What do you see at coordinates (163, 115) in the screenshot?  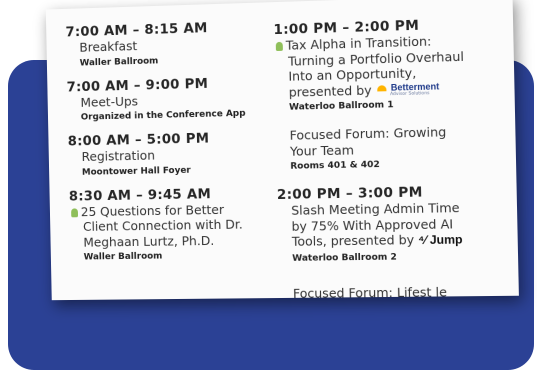 I see `session-room: Organized in the Conference App` at bounding box center [163, 115].